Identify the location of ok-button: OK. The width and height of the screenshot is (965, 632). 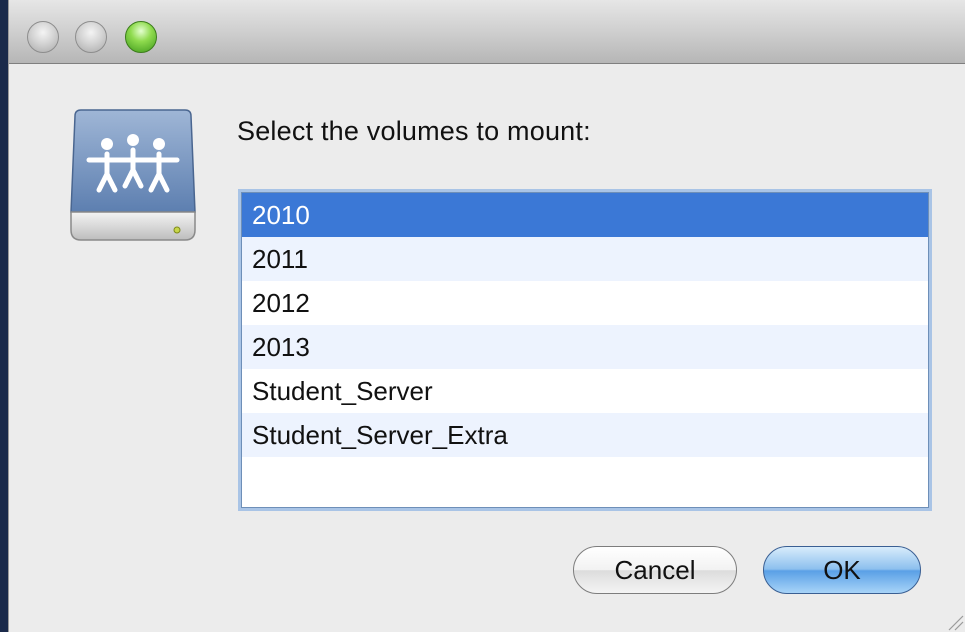
(842, 570).